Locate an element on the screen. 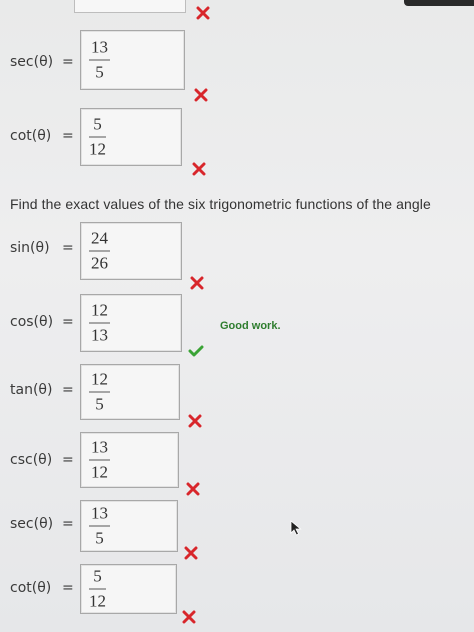  fraction: 13 12 is located at coordinates (99, 460).